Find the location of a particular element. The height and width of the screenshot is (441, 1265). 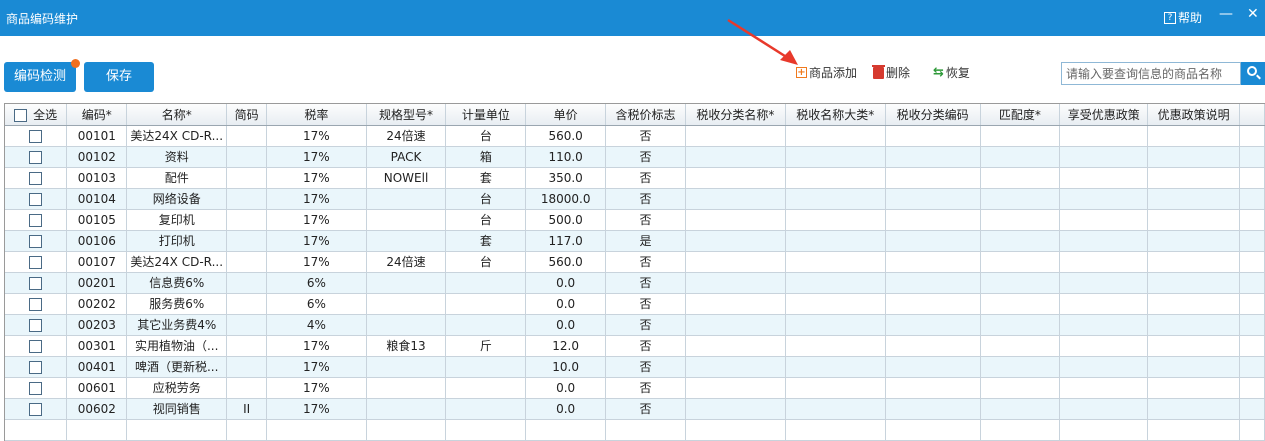

table-cell: 资料 is located at coordinates (177, 157).